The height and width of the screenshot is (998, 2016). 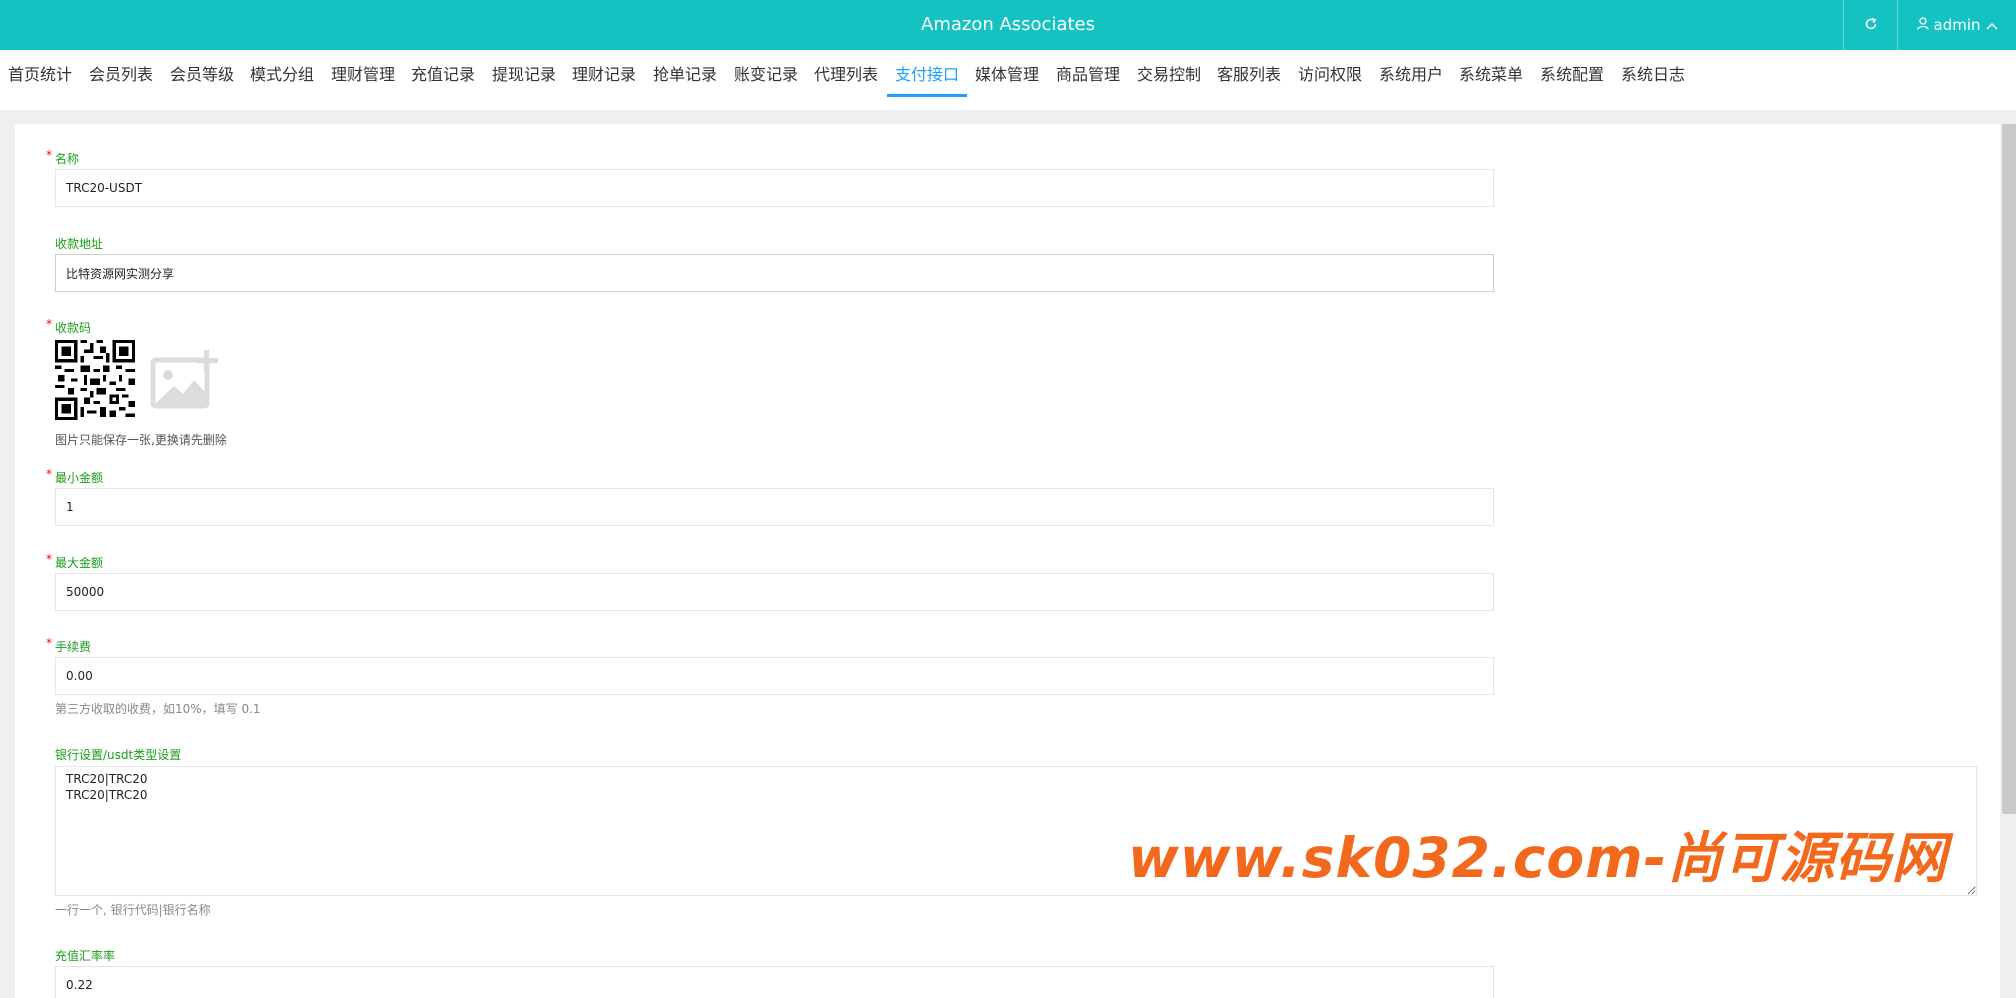 I want to click on add-image-icon, so click(x=186, y=379).